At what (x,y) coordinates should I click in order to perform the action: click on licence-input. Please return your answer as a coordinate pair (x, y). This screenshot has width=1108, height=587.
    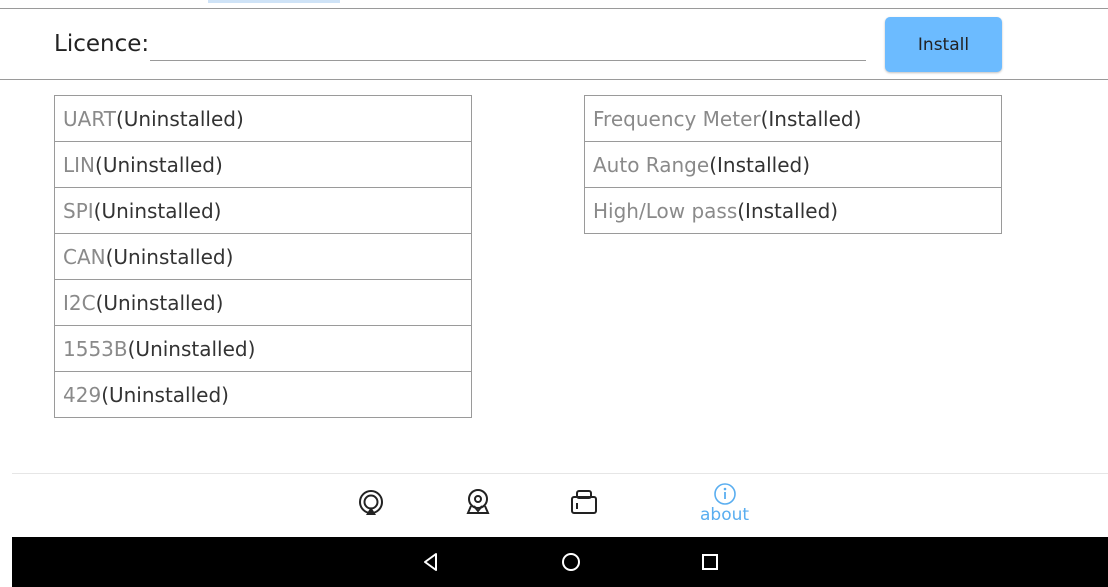
    Looking at the image, I should click on (508, 45).